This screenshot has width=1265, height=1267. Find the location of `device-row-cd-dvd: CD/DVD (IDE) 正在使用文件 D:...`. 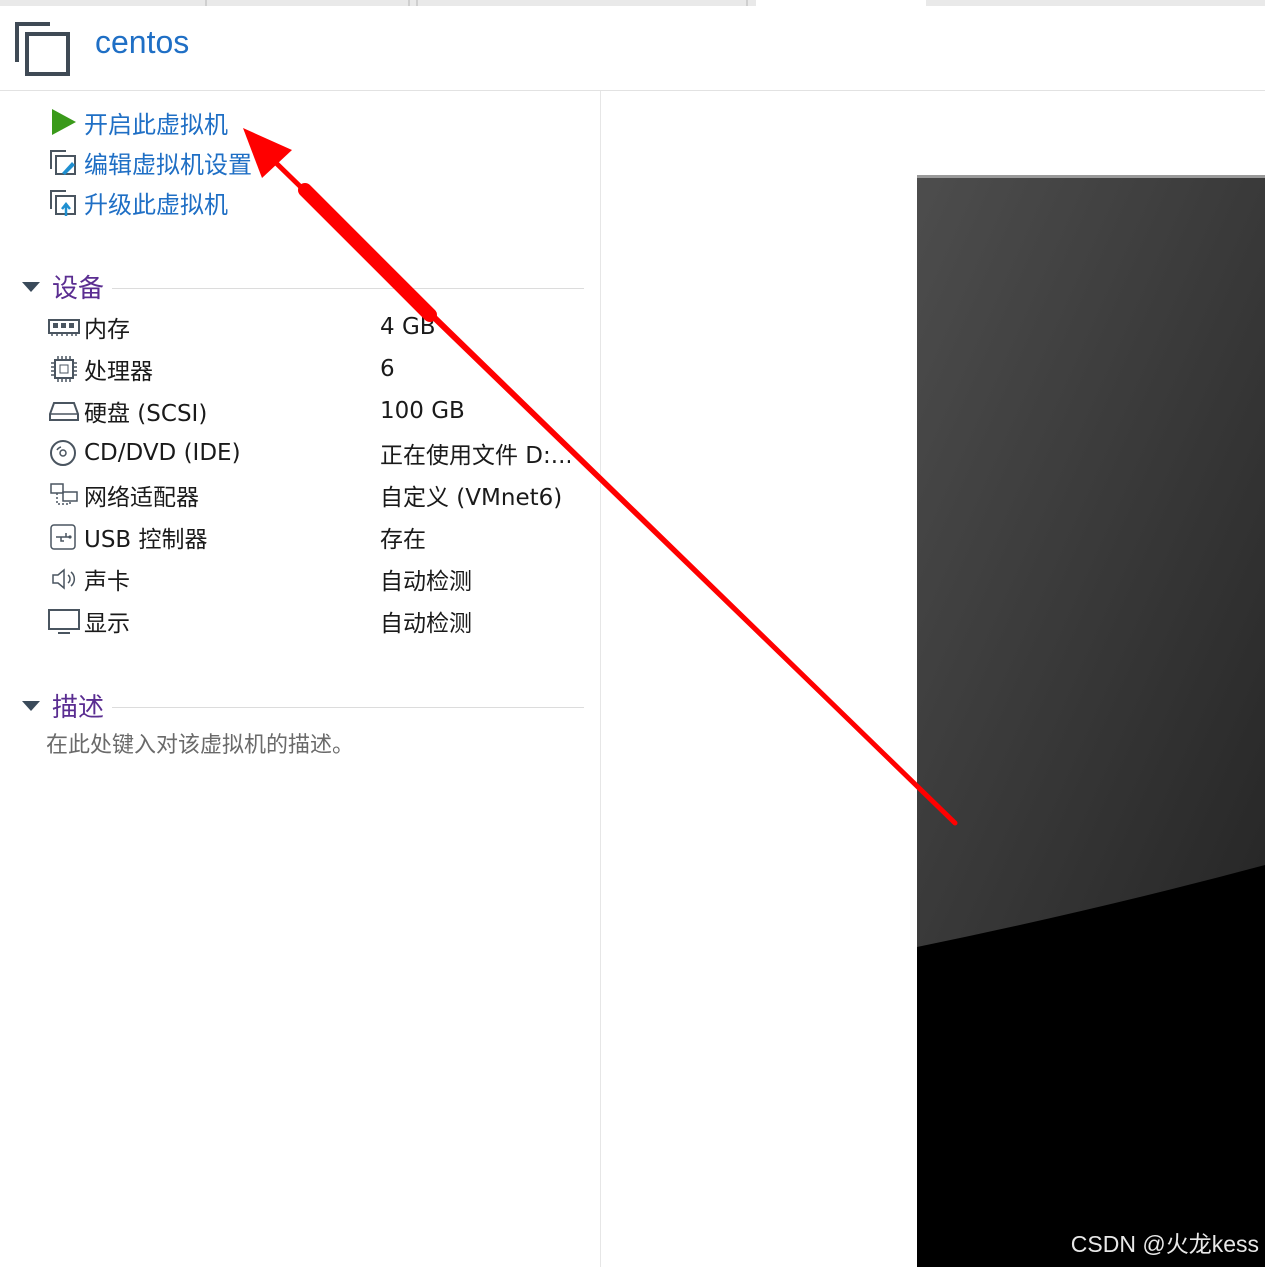

device-row-cd-dvd: CD/DVD (IDE) 正在使用文件 D:... is located at coordinates (318, 453).